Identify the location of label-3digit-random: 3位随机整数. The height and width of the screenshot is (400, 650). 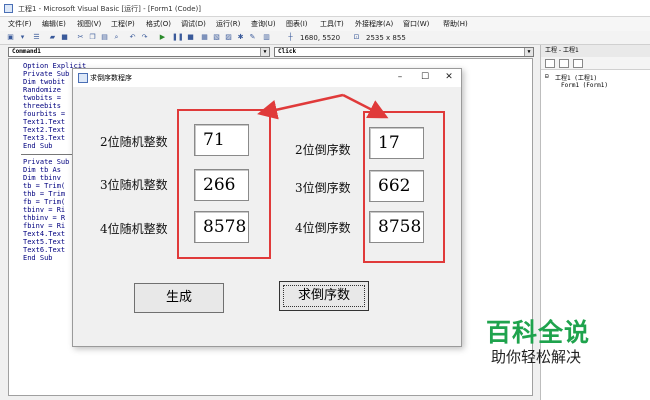
(134, 185).